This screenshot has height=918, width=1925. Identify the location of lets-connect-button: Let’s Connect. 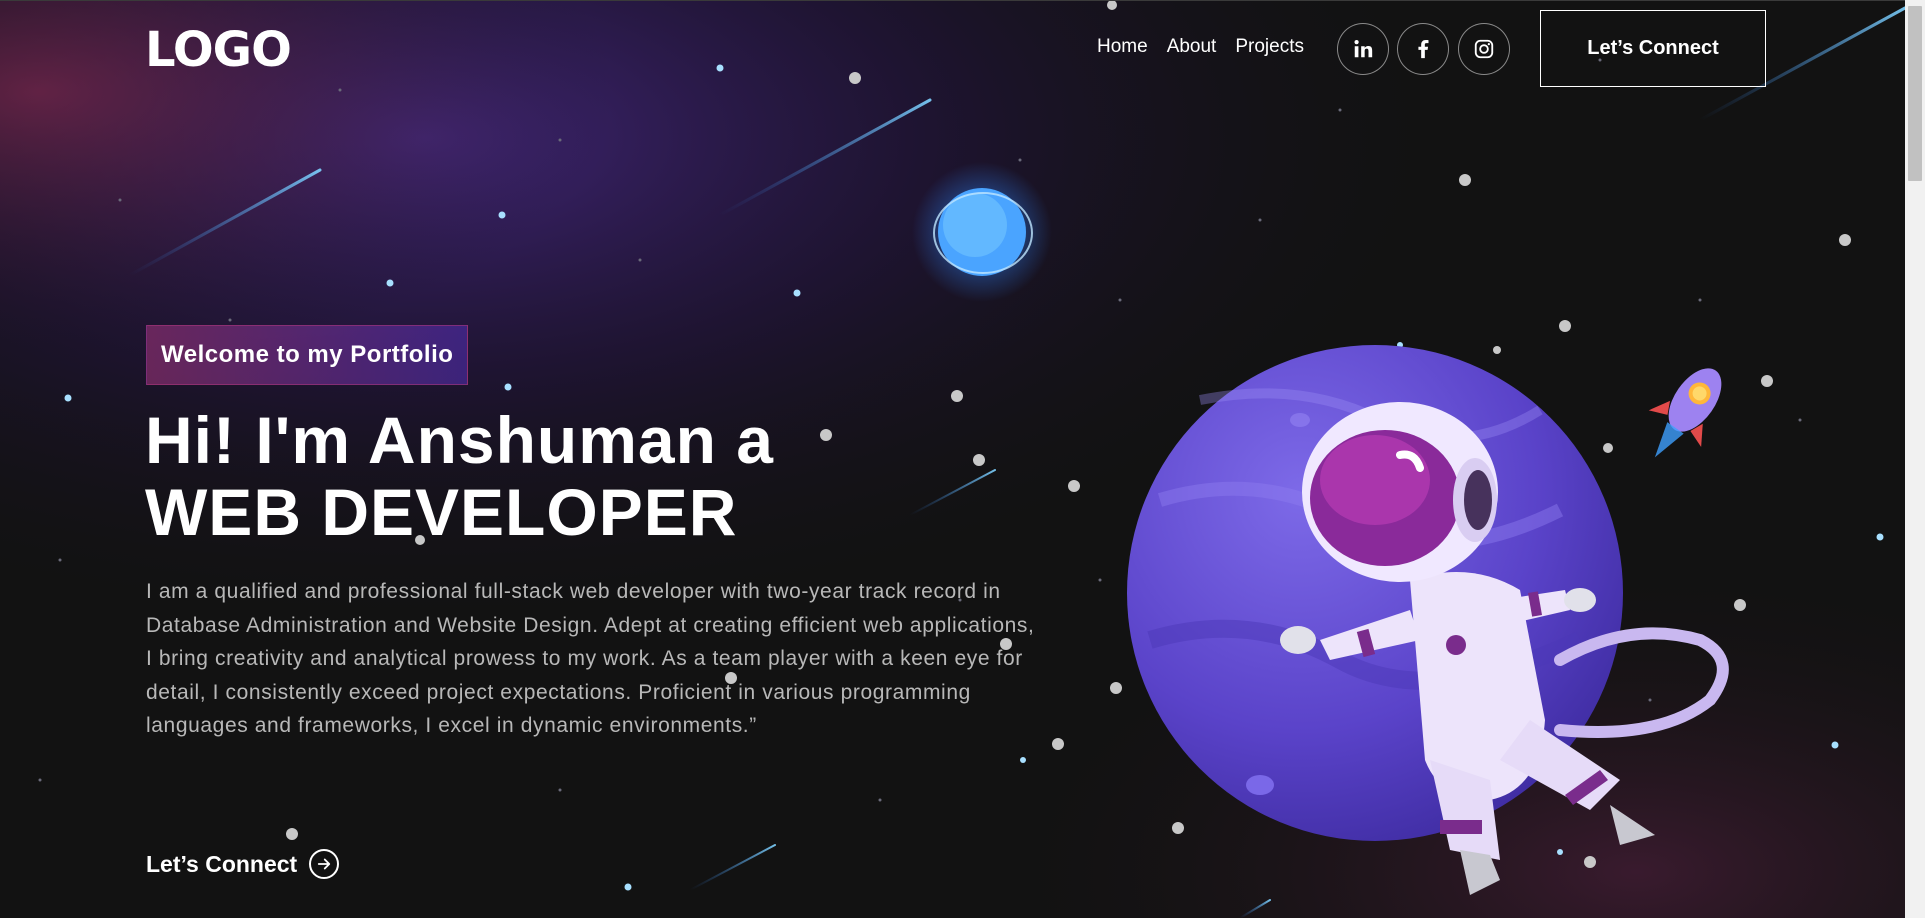
(1653, 48).